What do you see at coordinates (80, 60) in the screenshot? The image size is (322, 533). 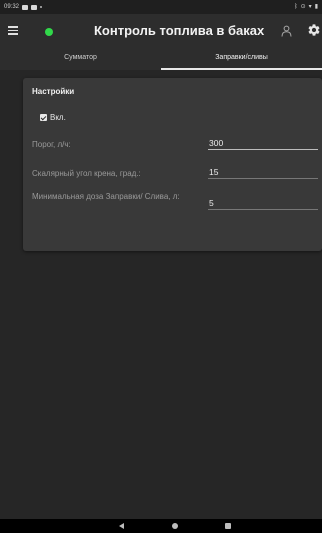 I see `tab-summator: Сумматор` at bounding box center [80, 60].